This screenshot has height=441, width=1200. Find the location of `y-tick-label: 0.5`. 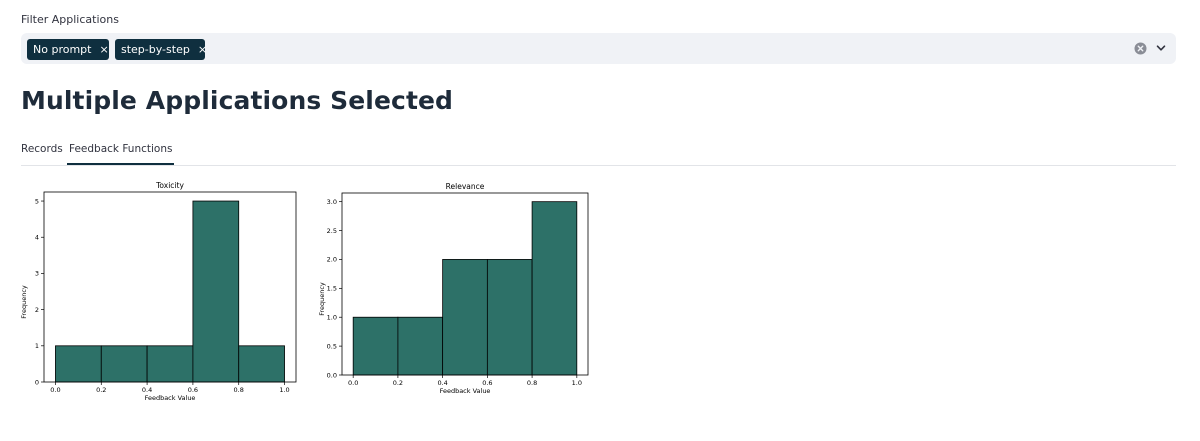

y-tick-label: 0.5 is located at coordinates (332, 346).